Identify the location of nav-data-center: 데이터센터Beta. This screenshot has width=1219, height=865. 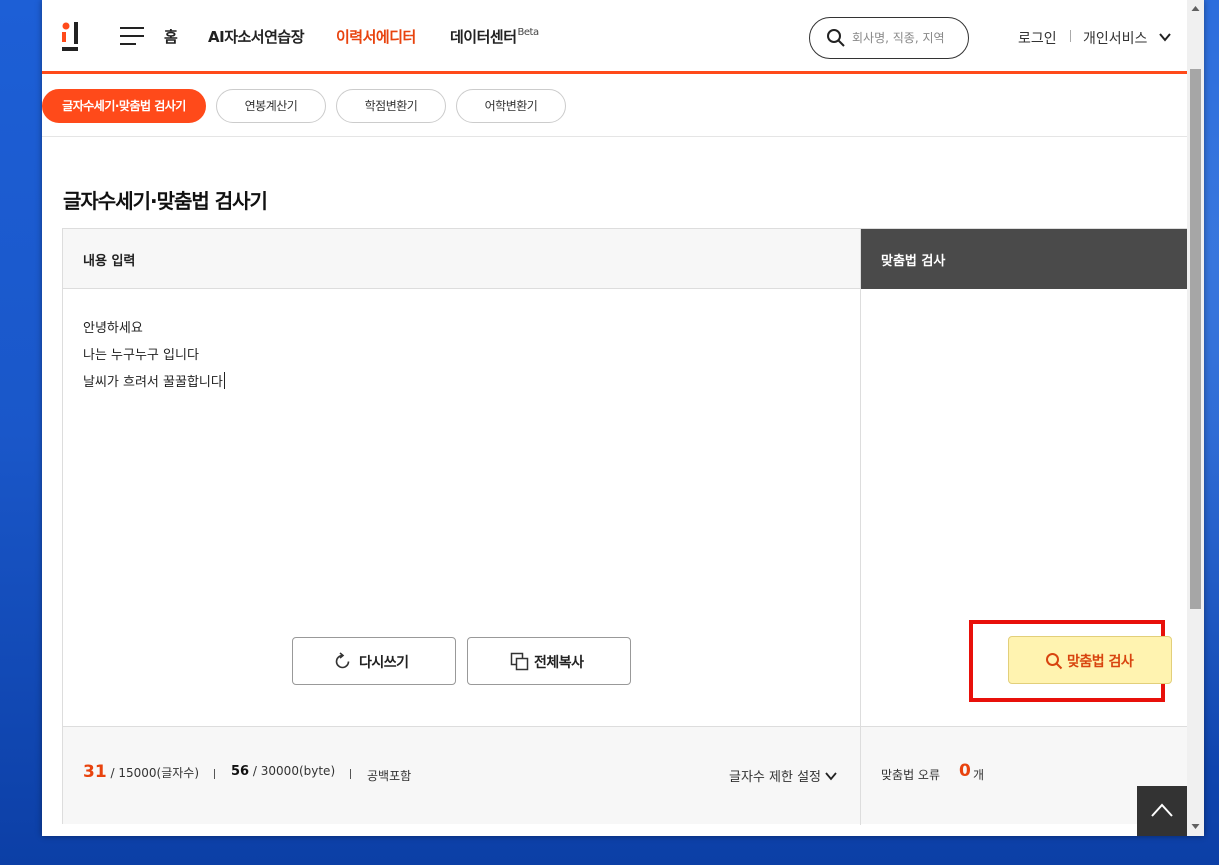
(494, 36).